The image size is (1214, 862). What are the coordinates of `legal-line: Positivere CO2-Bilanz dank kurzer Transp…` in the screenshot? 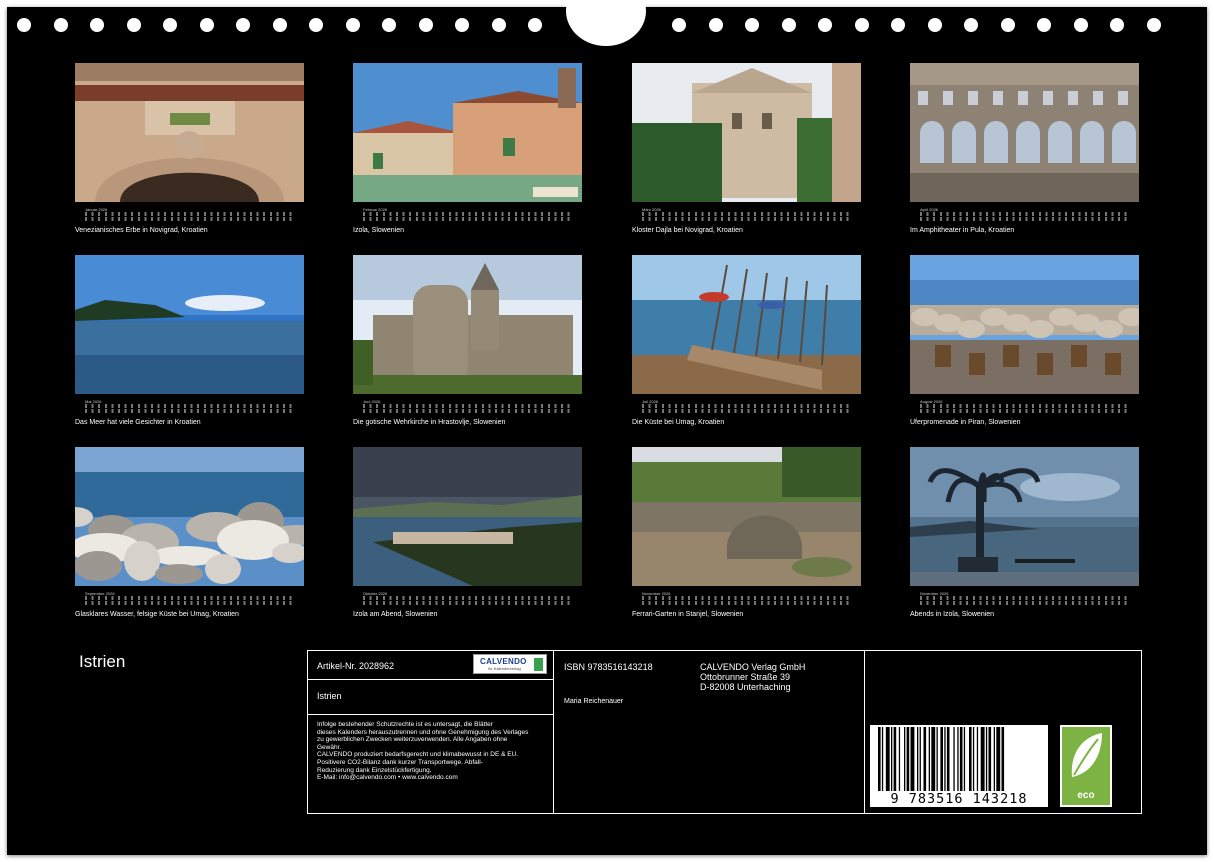 It's located at (400, 762).